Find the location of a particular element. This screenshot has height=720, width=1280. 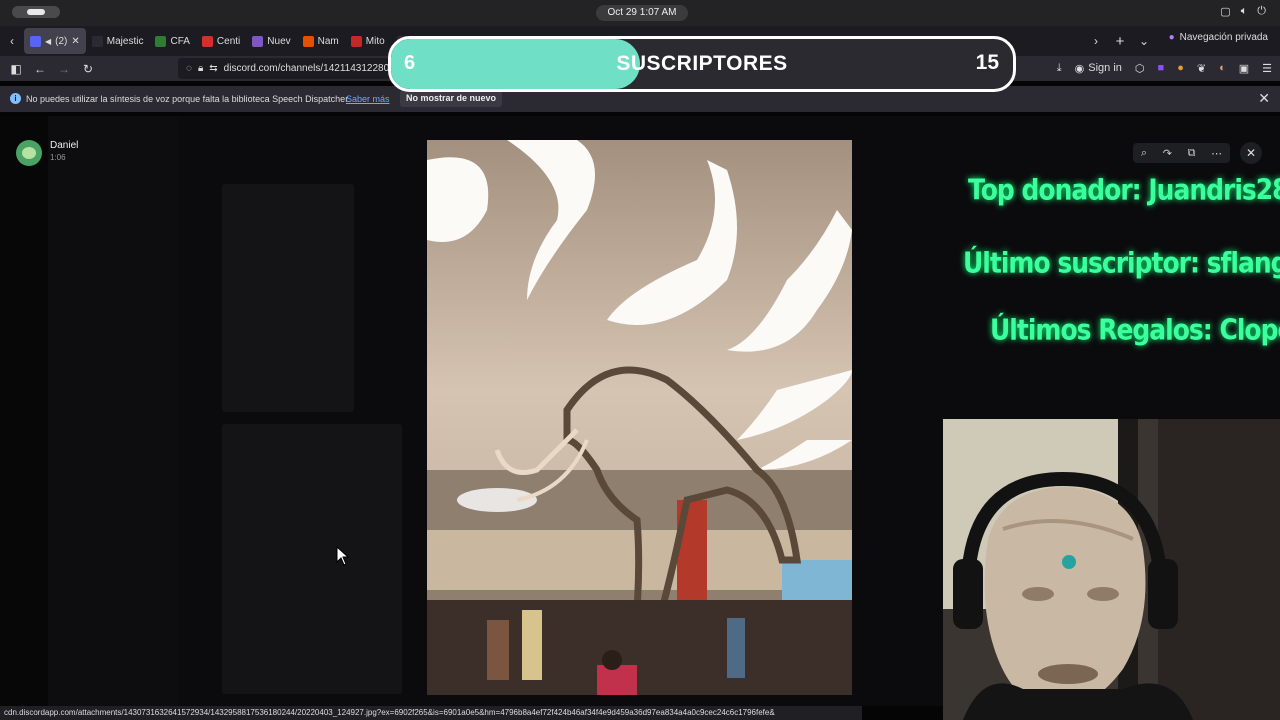

site-info-icon: ⇆ is located at coordinates (213, 68).